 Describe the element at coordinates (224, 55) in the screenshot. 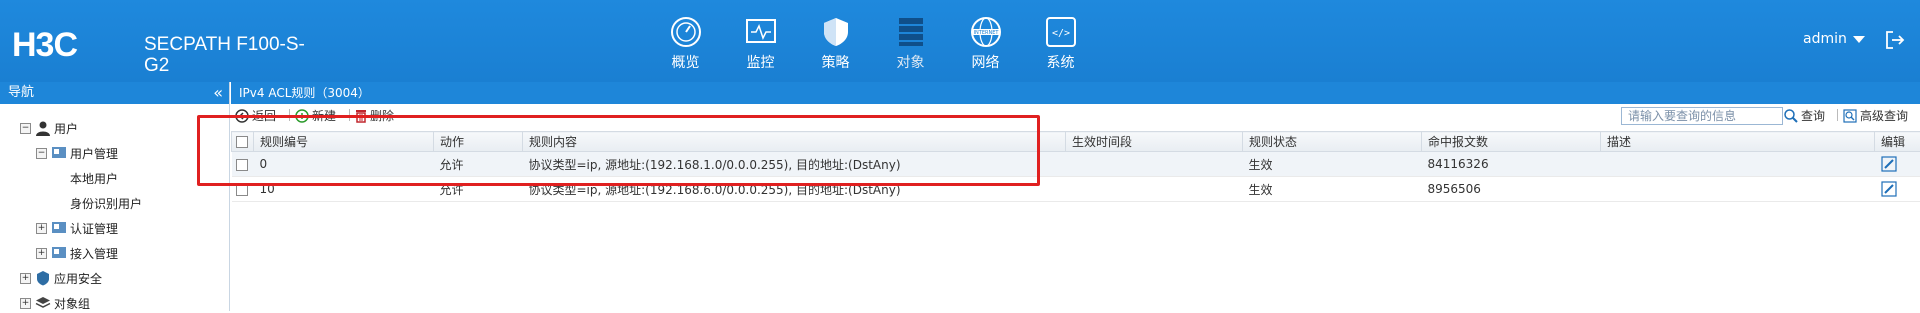

I see `product-name: SECPATH F100-S- G2` at that location.